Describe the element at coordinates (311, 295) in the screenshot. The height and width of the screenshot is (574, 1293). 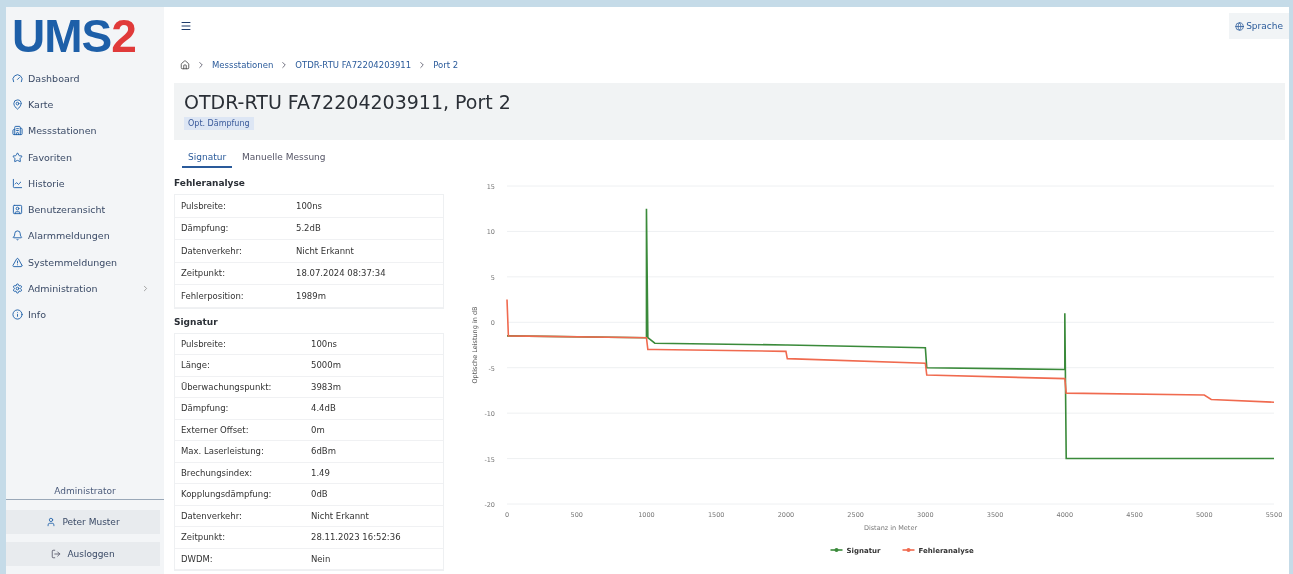
I see `table-cell-text: 1989m` at that location.